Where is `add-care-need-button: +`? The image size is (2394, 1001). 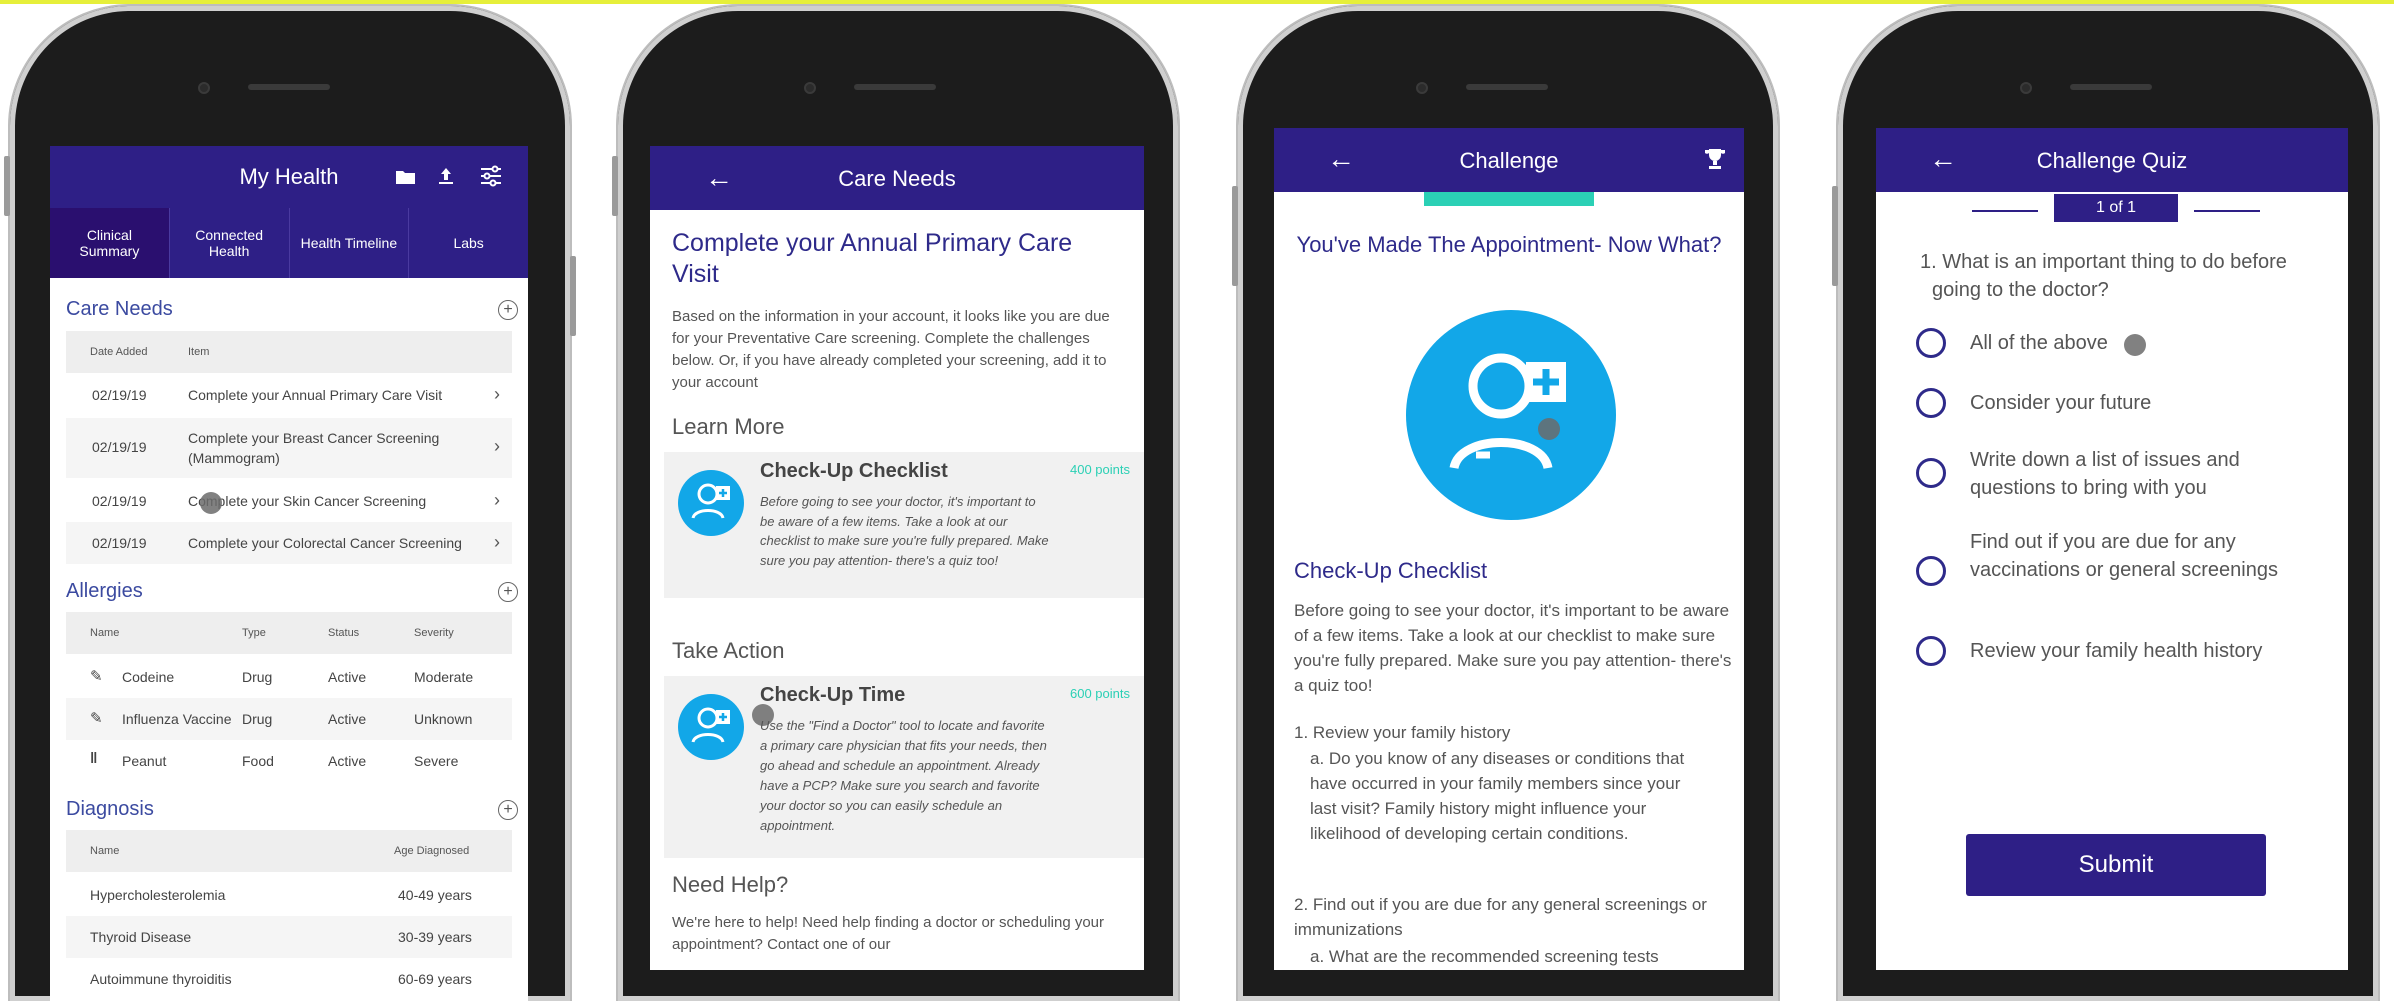 add-care-need-button: + is located at coordinates (508, 310).